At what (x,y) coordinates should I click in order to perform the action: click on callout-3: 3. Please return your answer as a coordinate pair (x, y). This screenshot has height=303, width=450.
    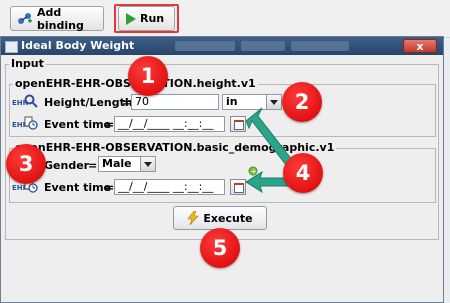
    Looking at the image, I should click on (26, 164).